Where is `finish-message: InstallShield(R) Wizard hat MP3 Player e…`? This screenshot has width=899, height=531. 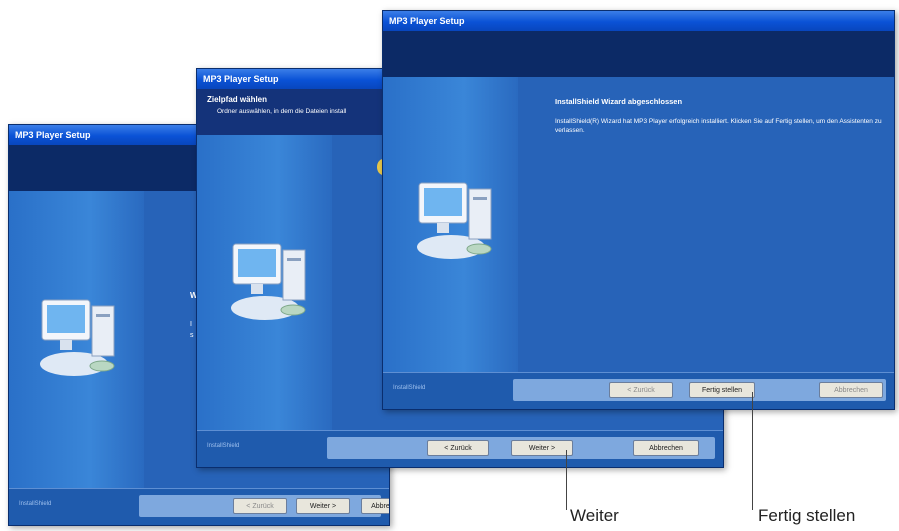 finish-message: InstallShield(R) Wizard hat MP3 Player e… is located at coordinates (718, 126).